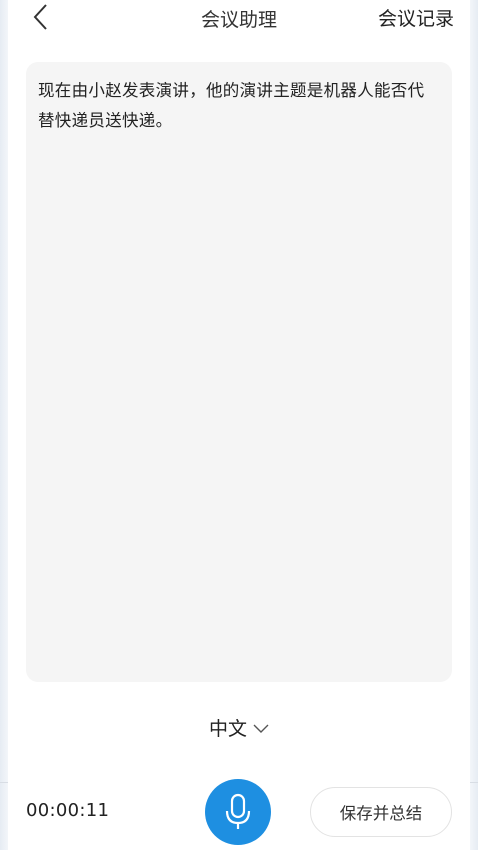 The image size is (478, 850). What do you see at coordinates (231, 105) in the screenshot?
I see `transcript-text: 现在由小赵发表演讲，他的演讲主题是机器人能否代替快递员送快递。` at bounding box center [231, 105].